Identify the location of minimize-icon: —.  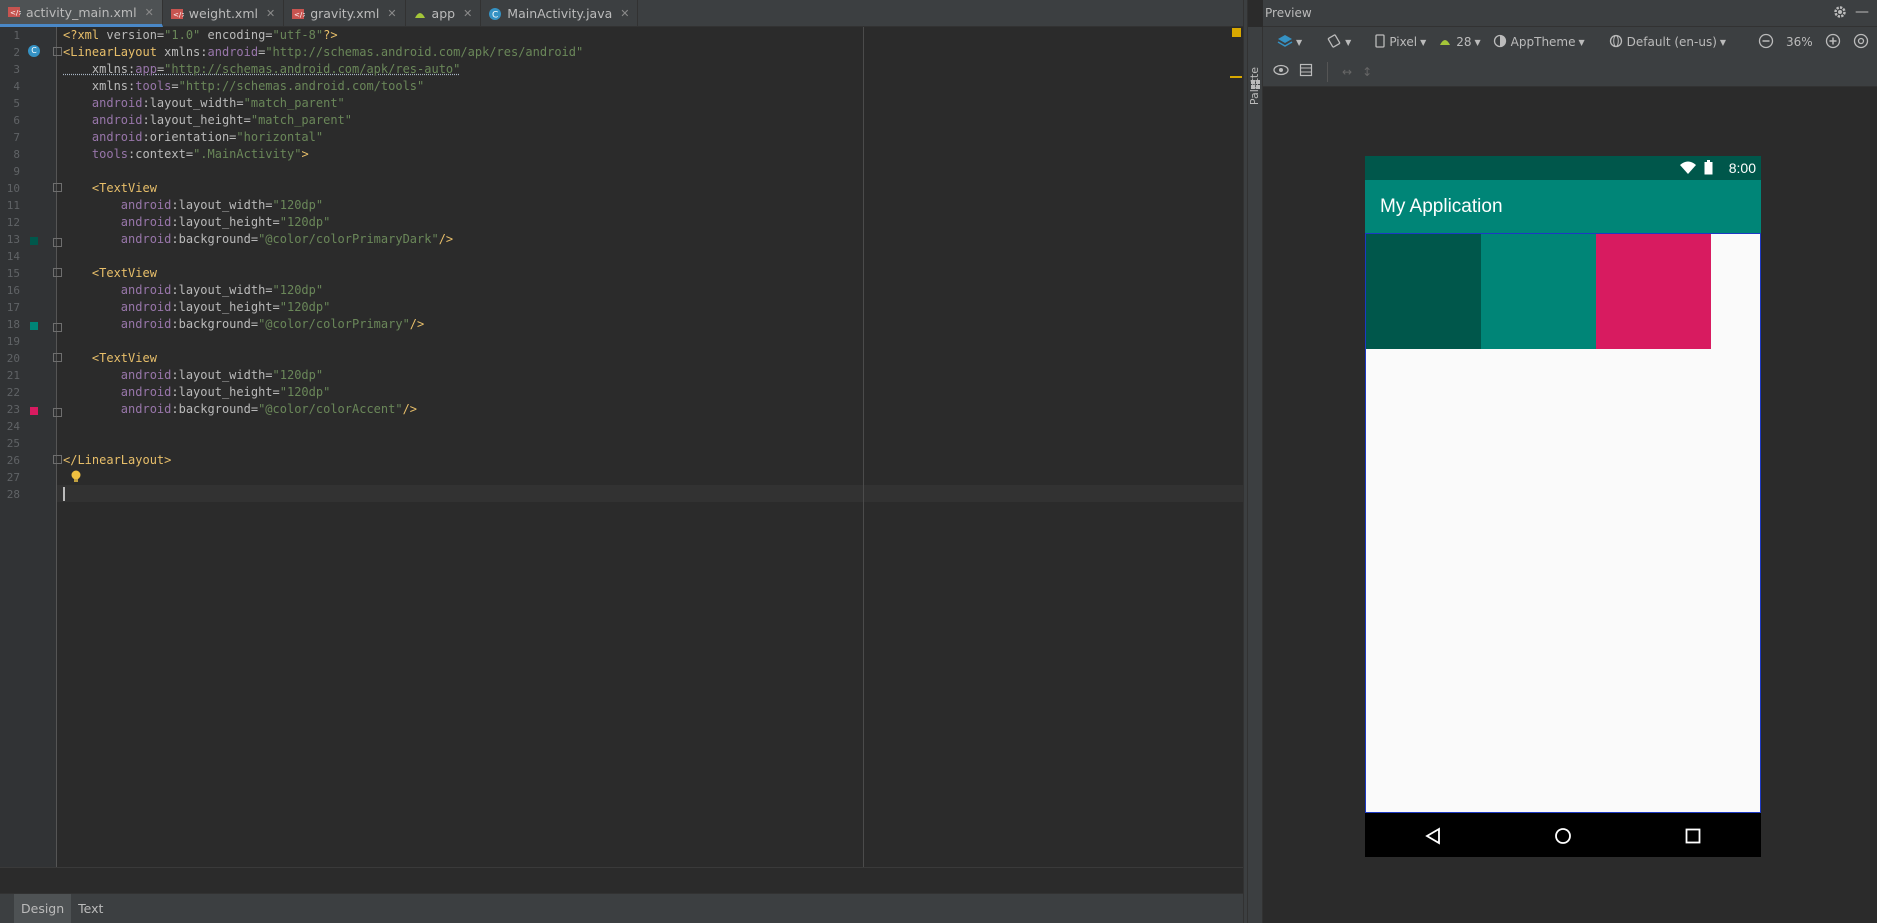
(1862, 12).